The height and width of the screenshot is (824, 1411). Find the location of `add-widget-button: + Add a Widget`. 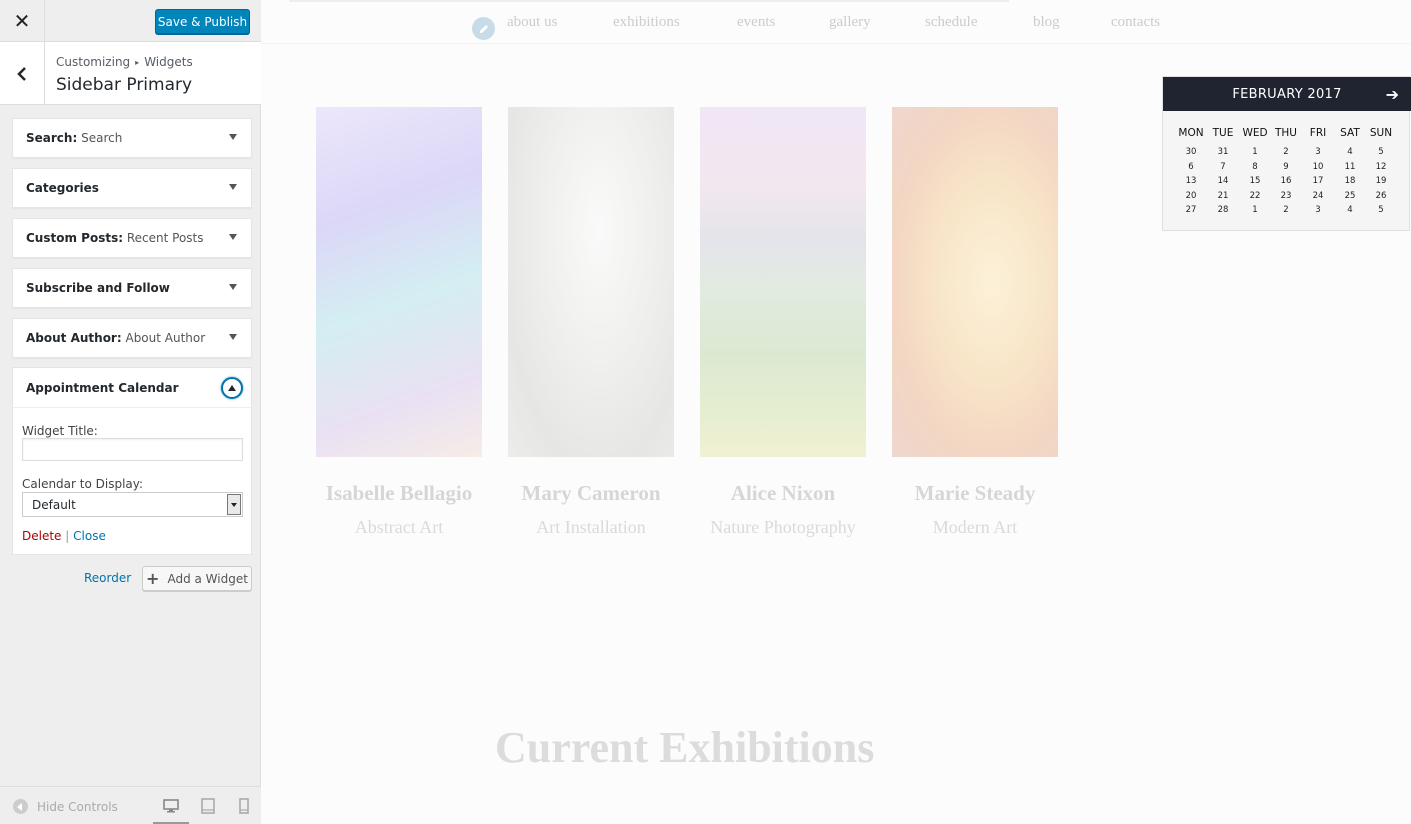

add-widget-button: + Add a Widget is located at coordinates (197, 578).